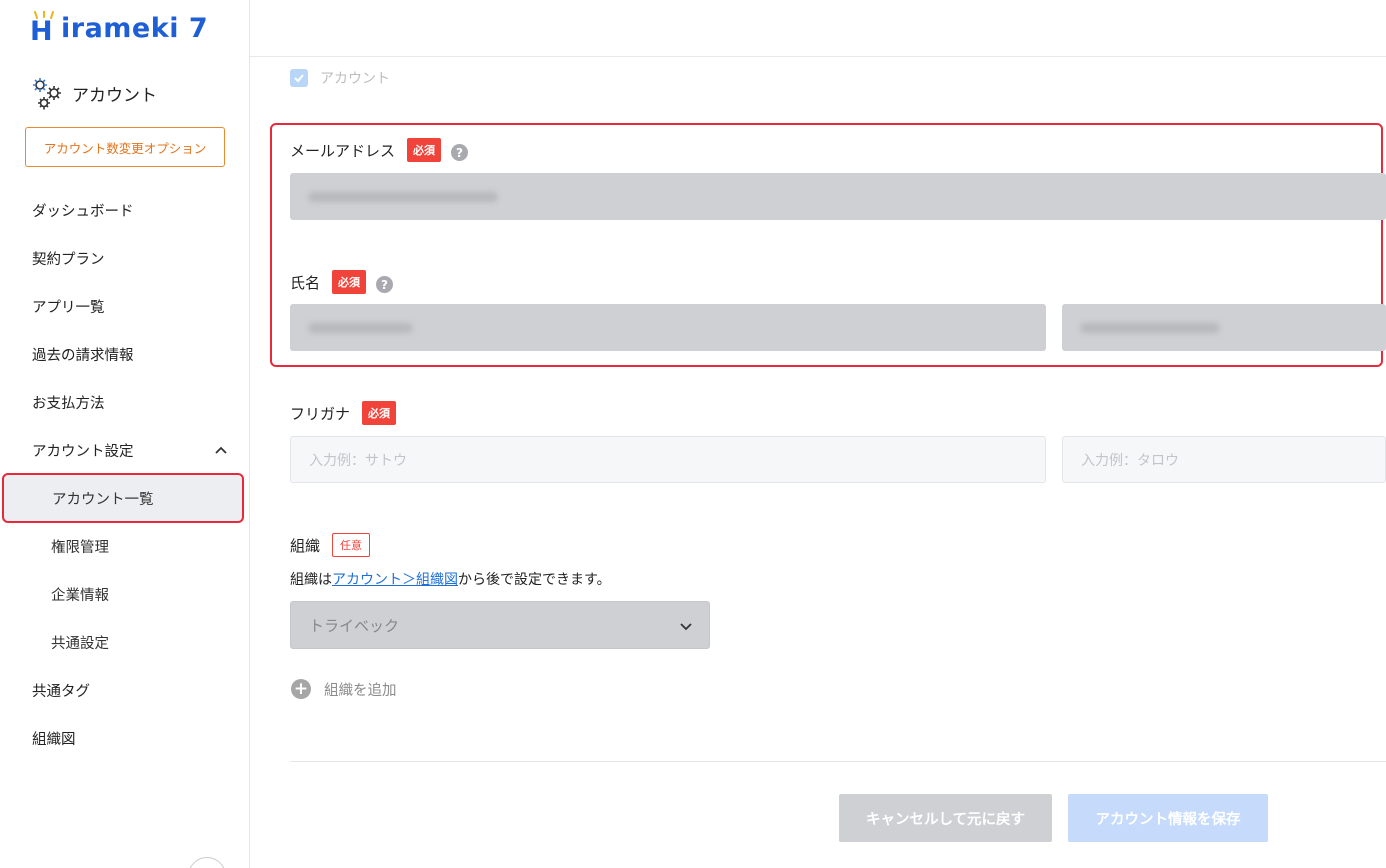  I want to click on account-checkbox-label: アカウント, so click(355, 79).